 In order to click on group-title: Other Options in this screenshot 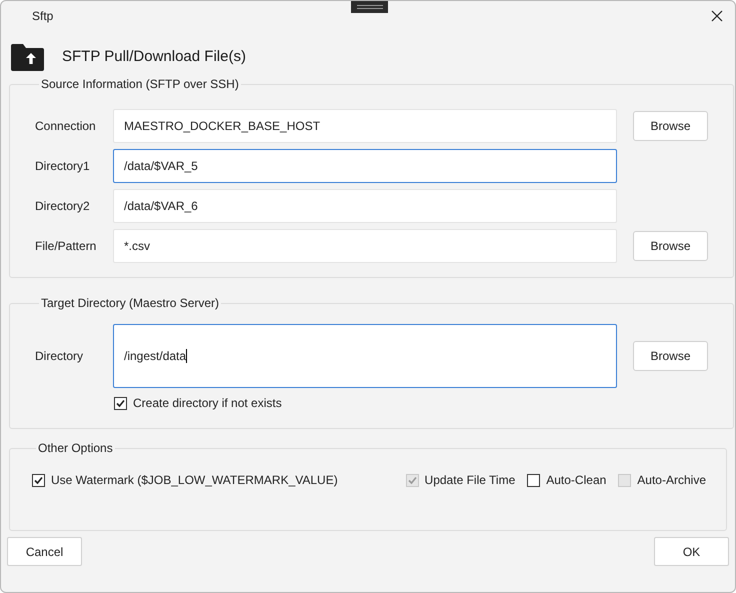, I will do `click(75, 448)`.